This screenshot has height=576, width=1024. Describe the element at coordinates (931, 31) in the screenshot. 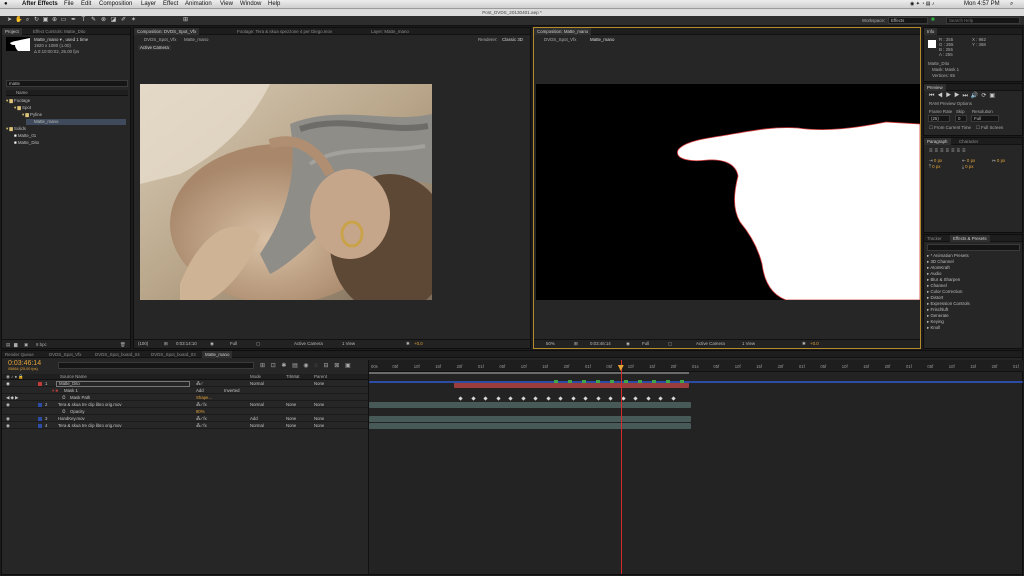

I see `tab-info: Info` at that location.